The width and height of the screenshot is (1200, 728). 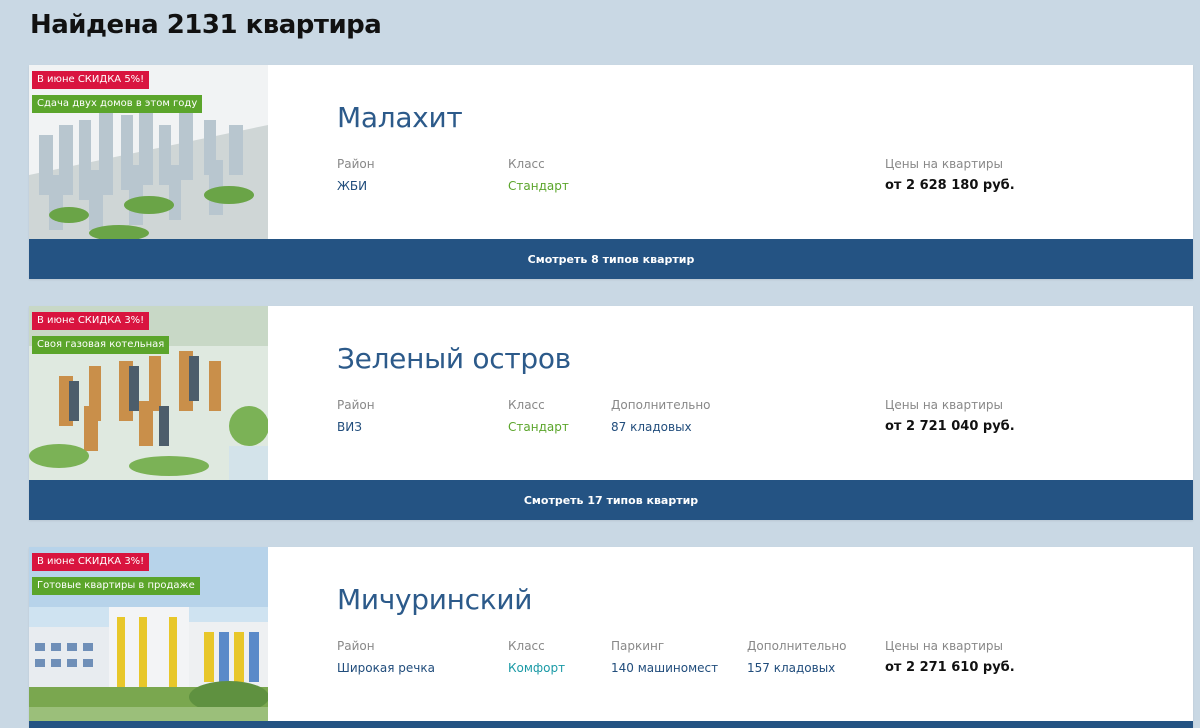 What do you see at coordinates (356, 416) in the screenshot?
I see `district-field: Район ВИЗ` at bounding box center [356, 416].